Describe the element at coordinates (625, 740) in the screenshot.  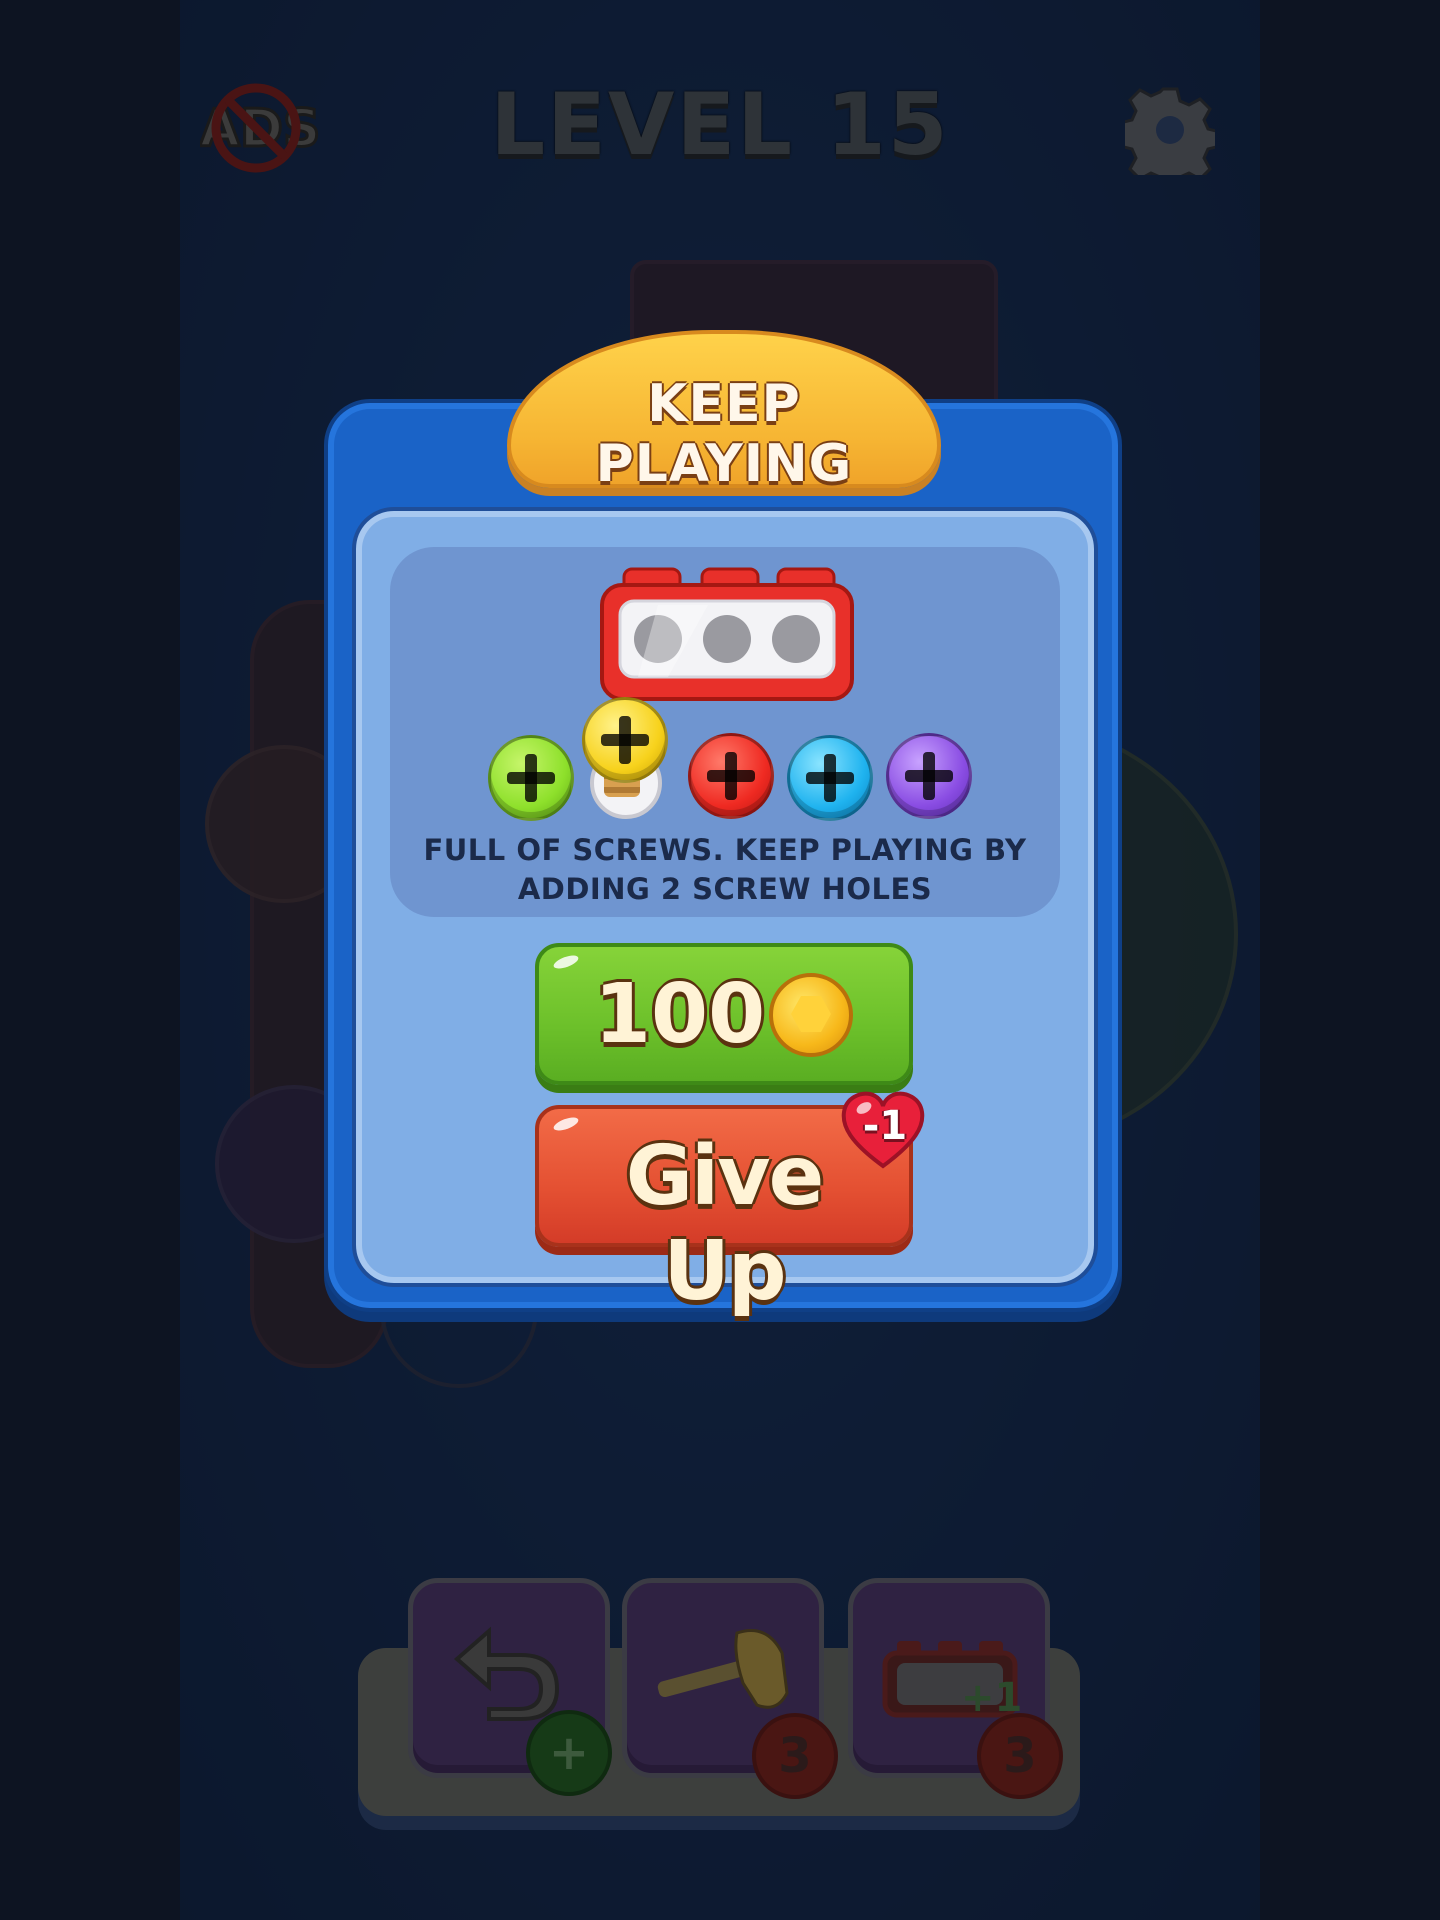
I see `yellow-screw-icon` at that location.